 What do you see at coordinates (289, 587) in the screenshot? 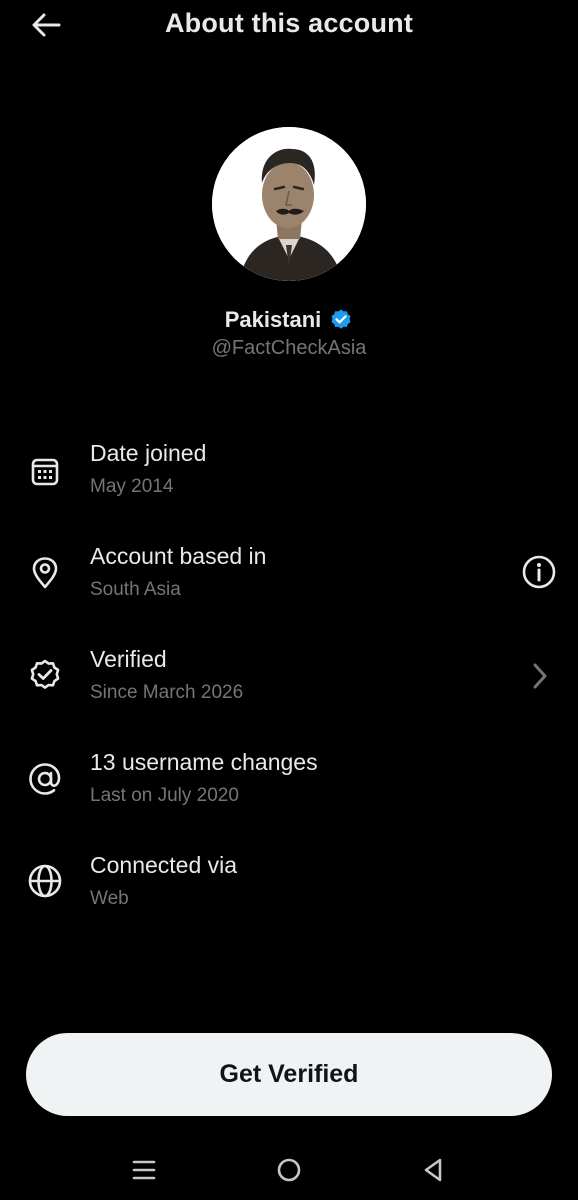
I see `info-item-account-based-in: Account based in South Asia` at bounding box center [289, 587].